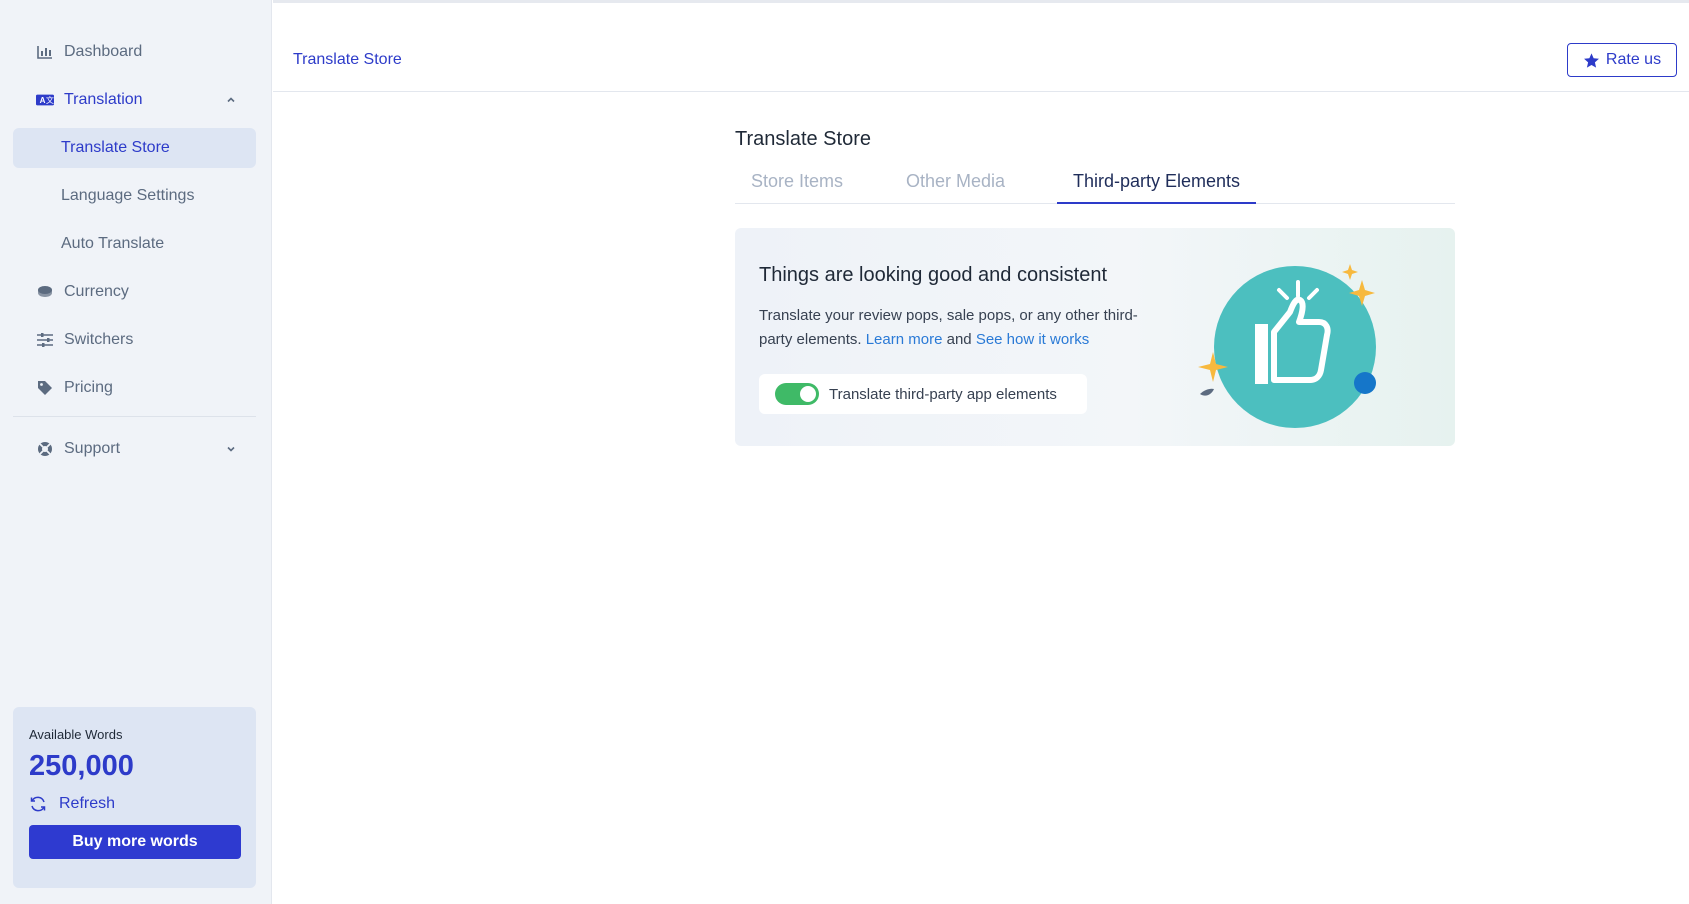 Image resolution: width=1689 pixels, height=904 pixels. What do you see at coordinates (45, 449) in the screenshot?
I see `lifebuoy-icon` at bounding box center [45, 449].